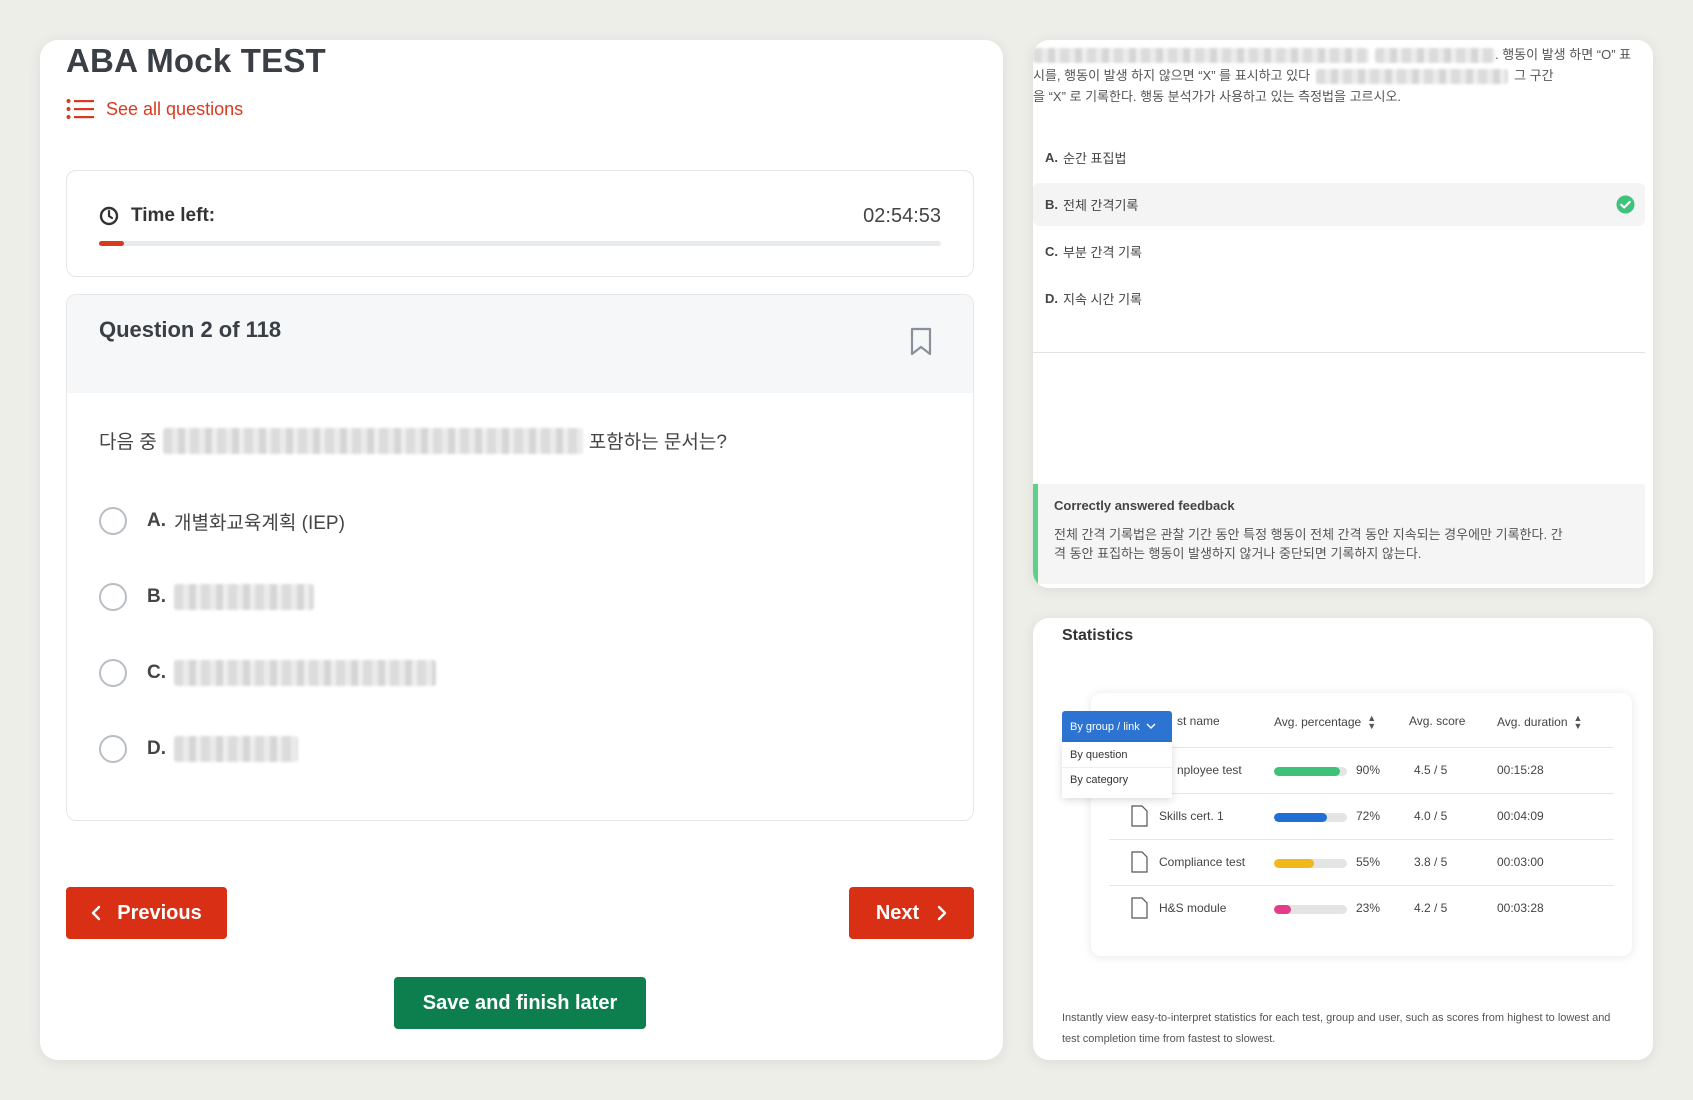 This screenshot has height=1100, width=1693. I want to click on time-left-label-group: Time left:, so click(157, 216).